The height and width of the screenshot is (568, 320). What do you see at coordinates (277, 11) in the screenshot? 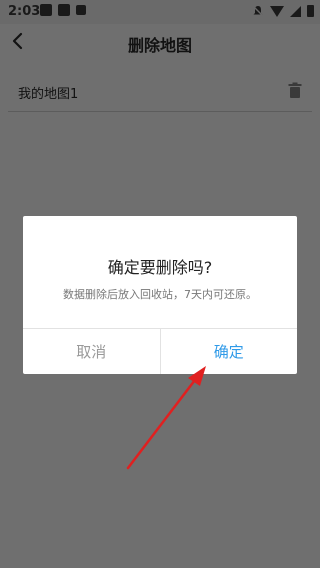
I see `wifi-icon` at bounding box center [277, 11].